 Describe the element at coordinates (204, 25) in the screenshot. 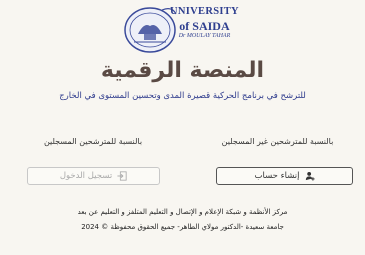

I see `logo-line-saida: of SAIDA` at that location.